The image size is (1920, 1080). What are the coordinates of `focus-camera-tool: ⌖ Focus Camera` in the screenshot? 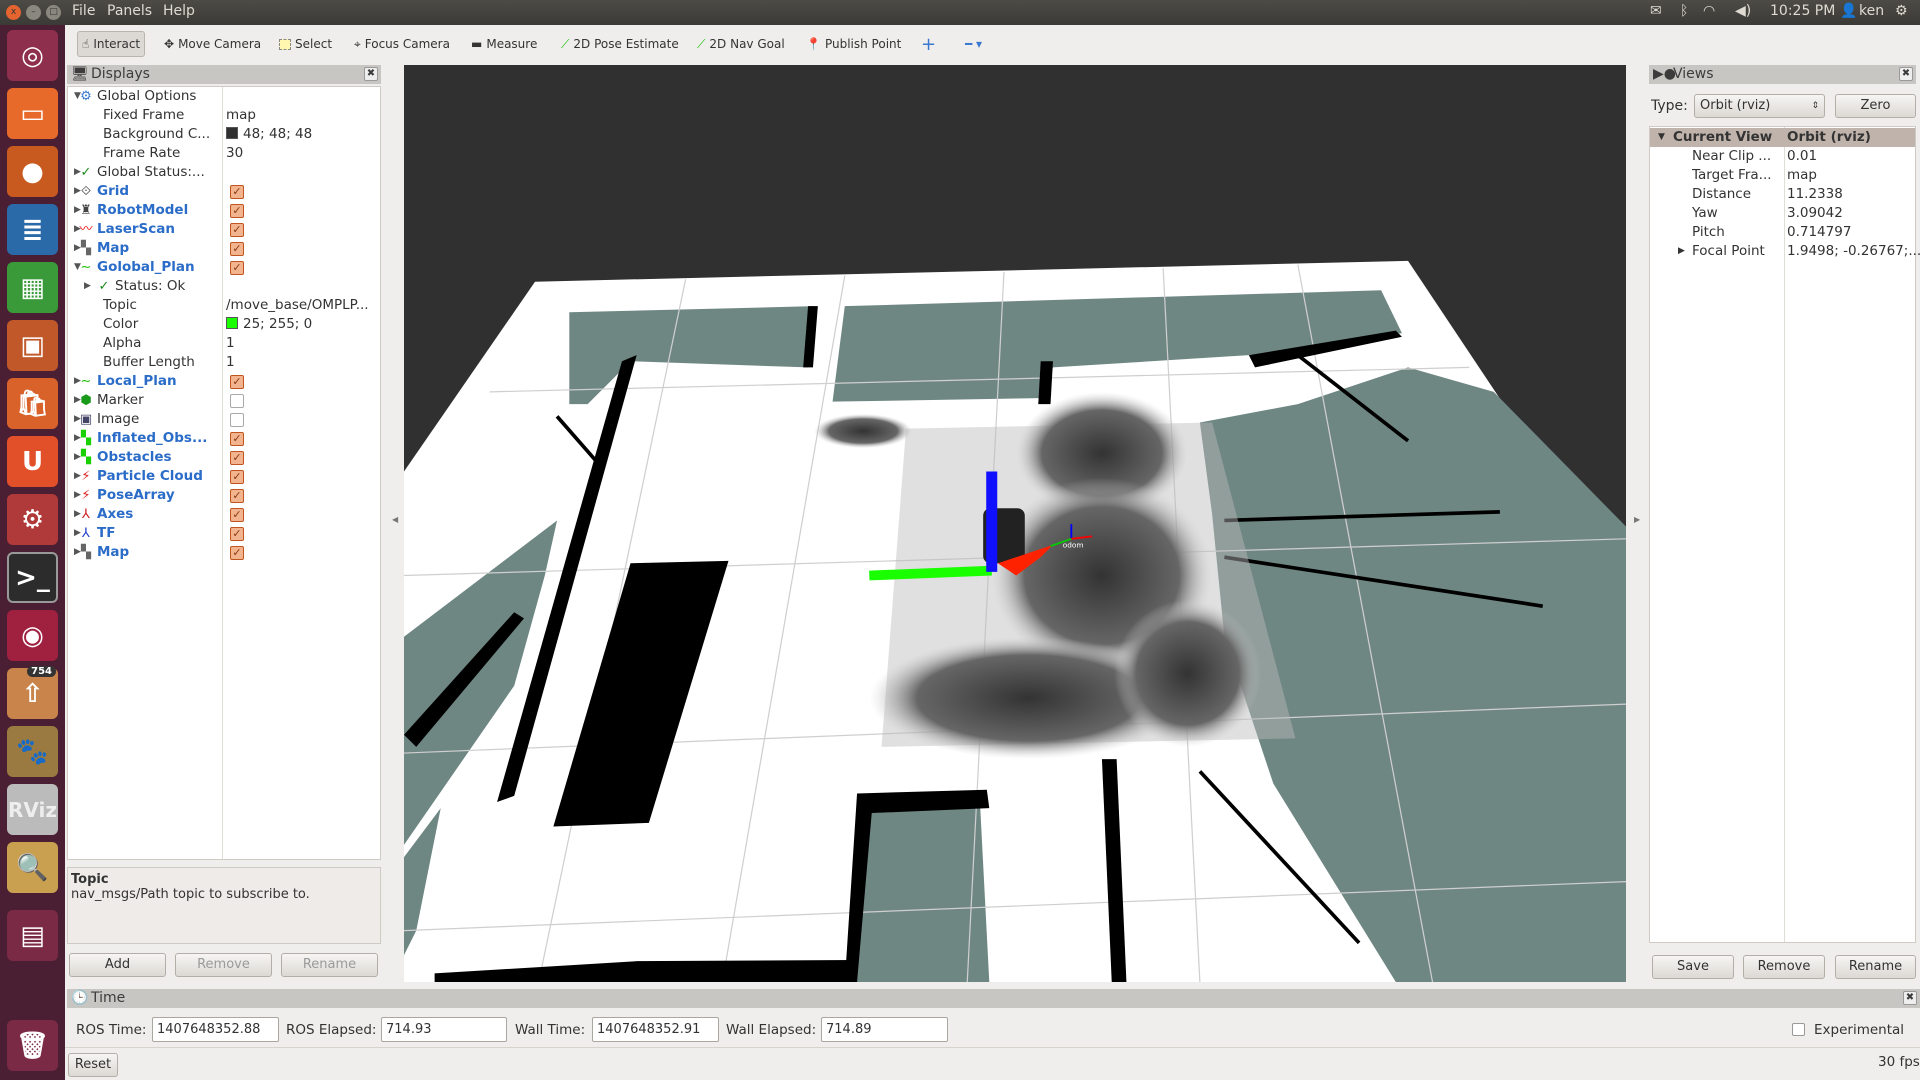 It's located at (402, 44).